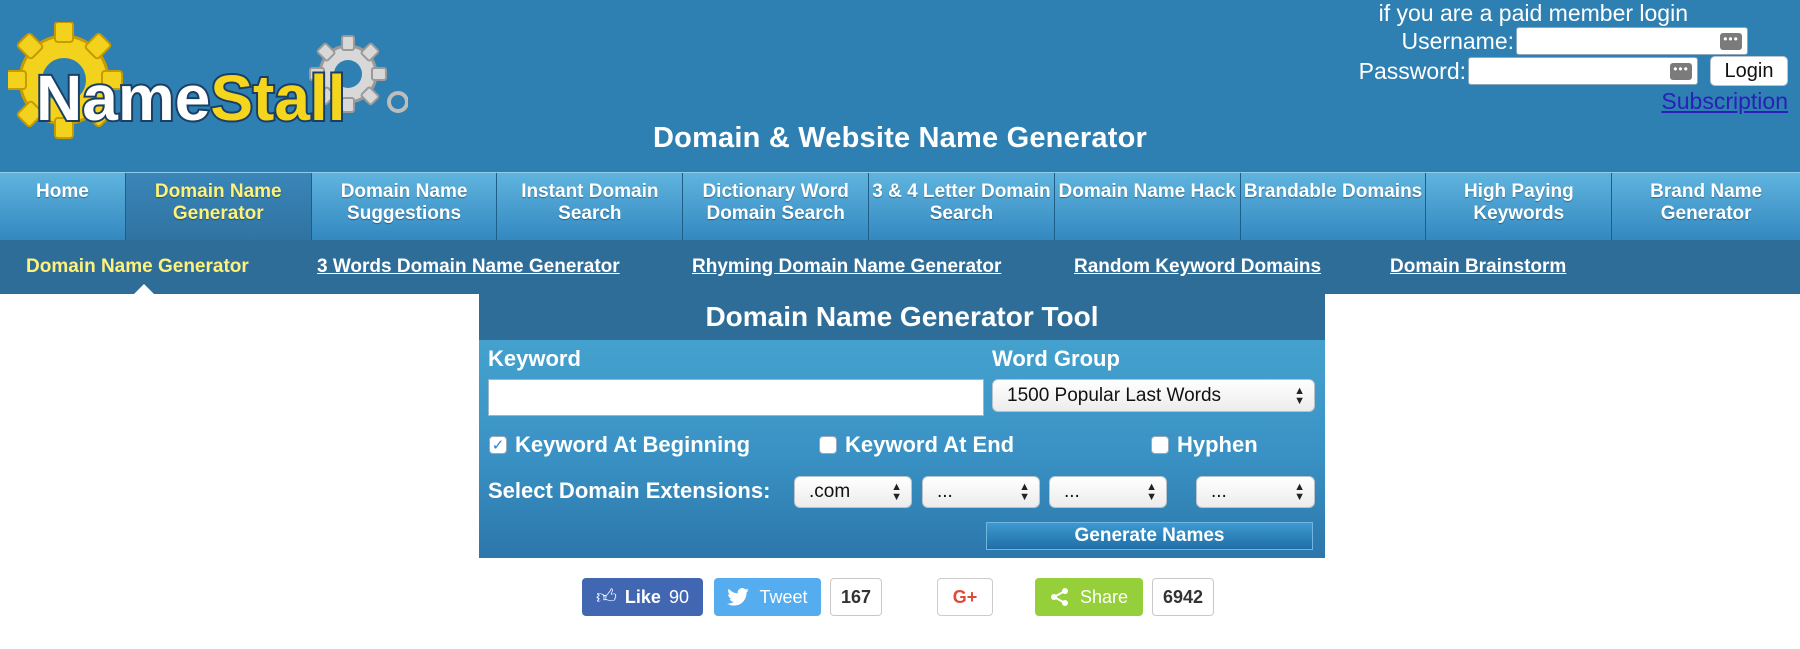  I want to click on share-count: 6942, so click(1183, 597).